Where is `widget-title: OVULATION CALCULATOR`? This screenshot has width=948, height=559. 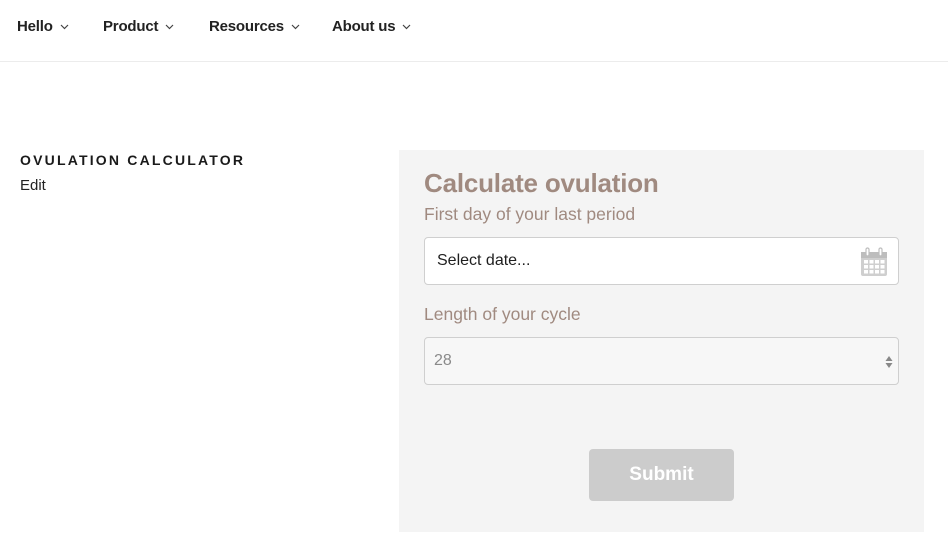 widget-title: OVULATION CALCULATOR is located at coordinates (133, 160).